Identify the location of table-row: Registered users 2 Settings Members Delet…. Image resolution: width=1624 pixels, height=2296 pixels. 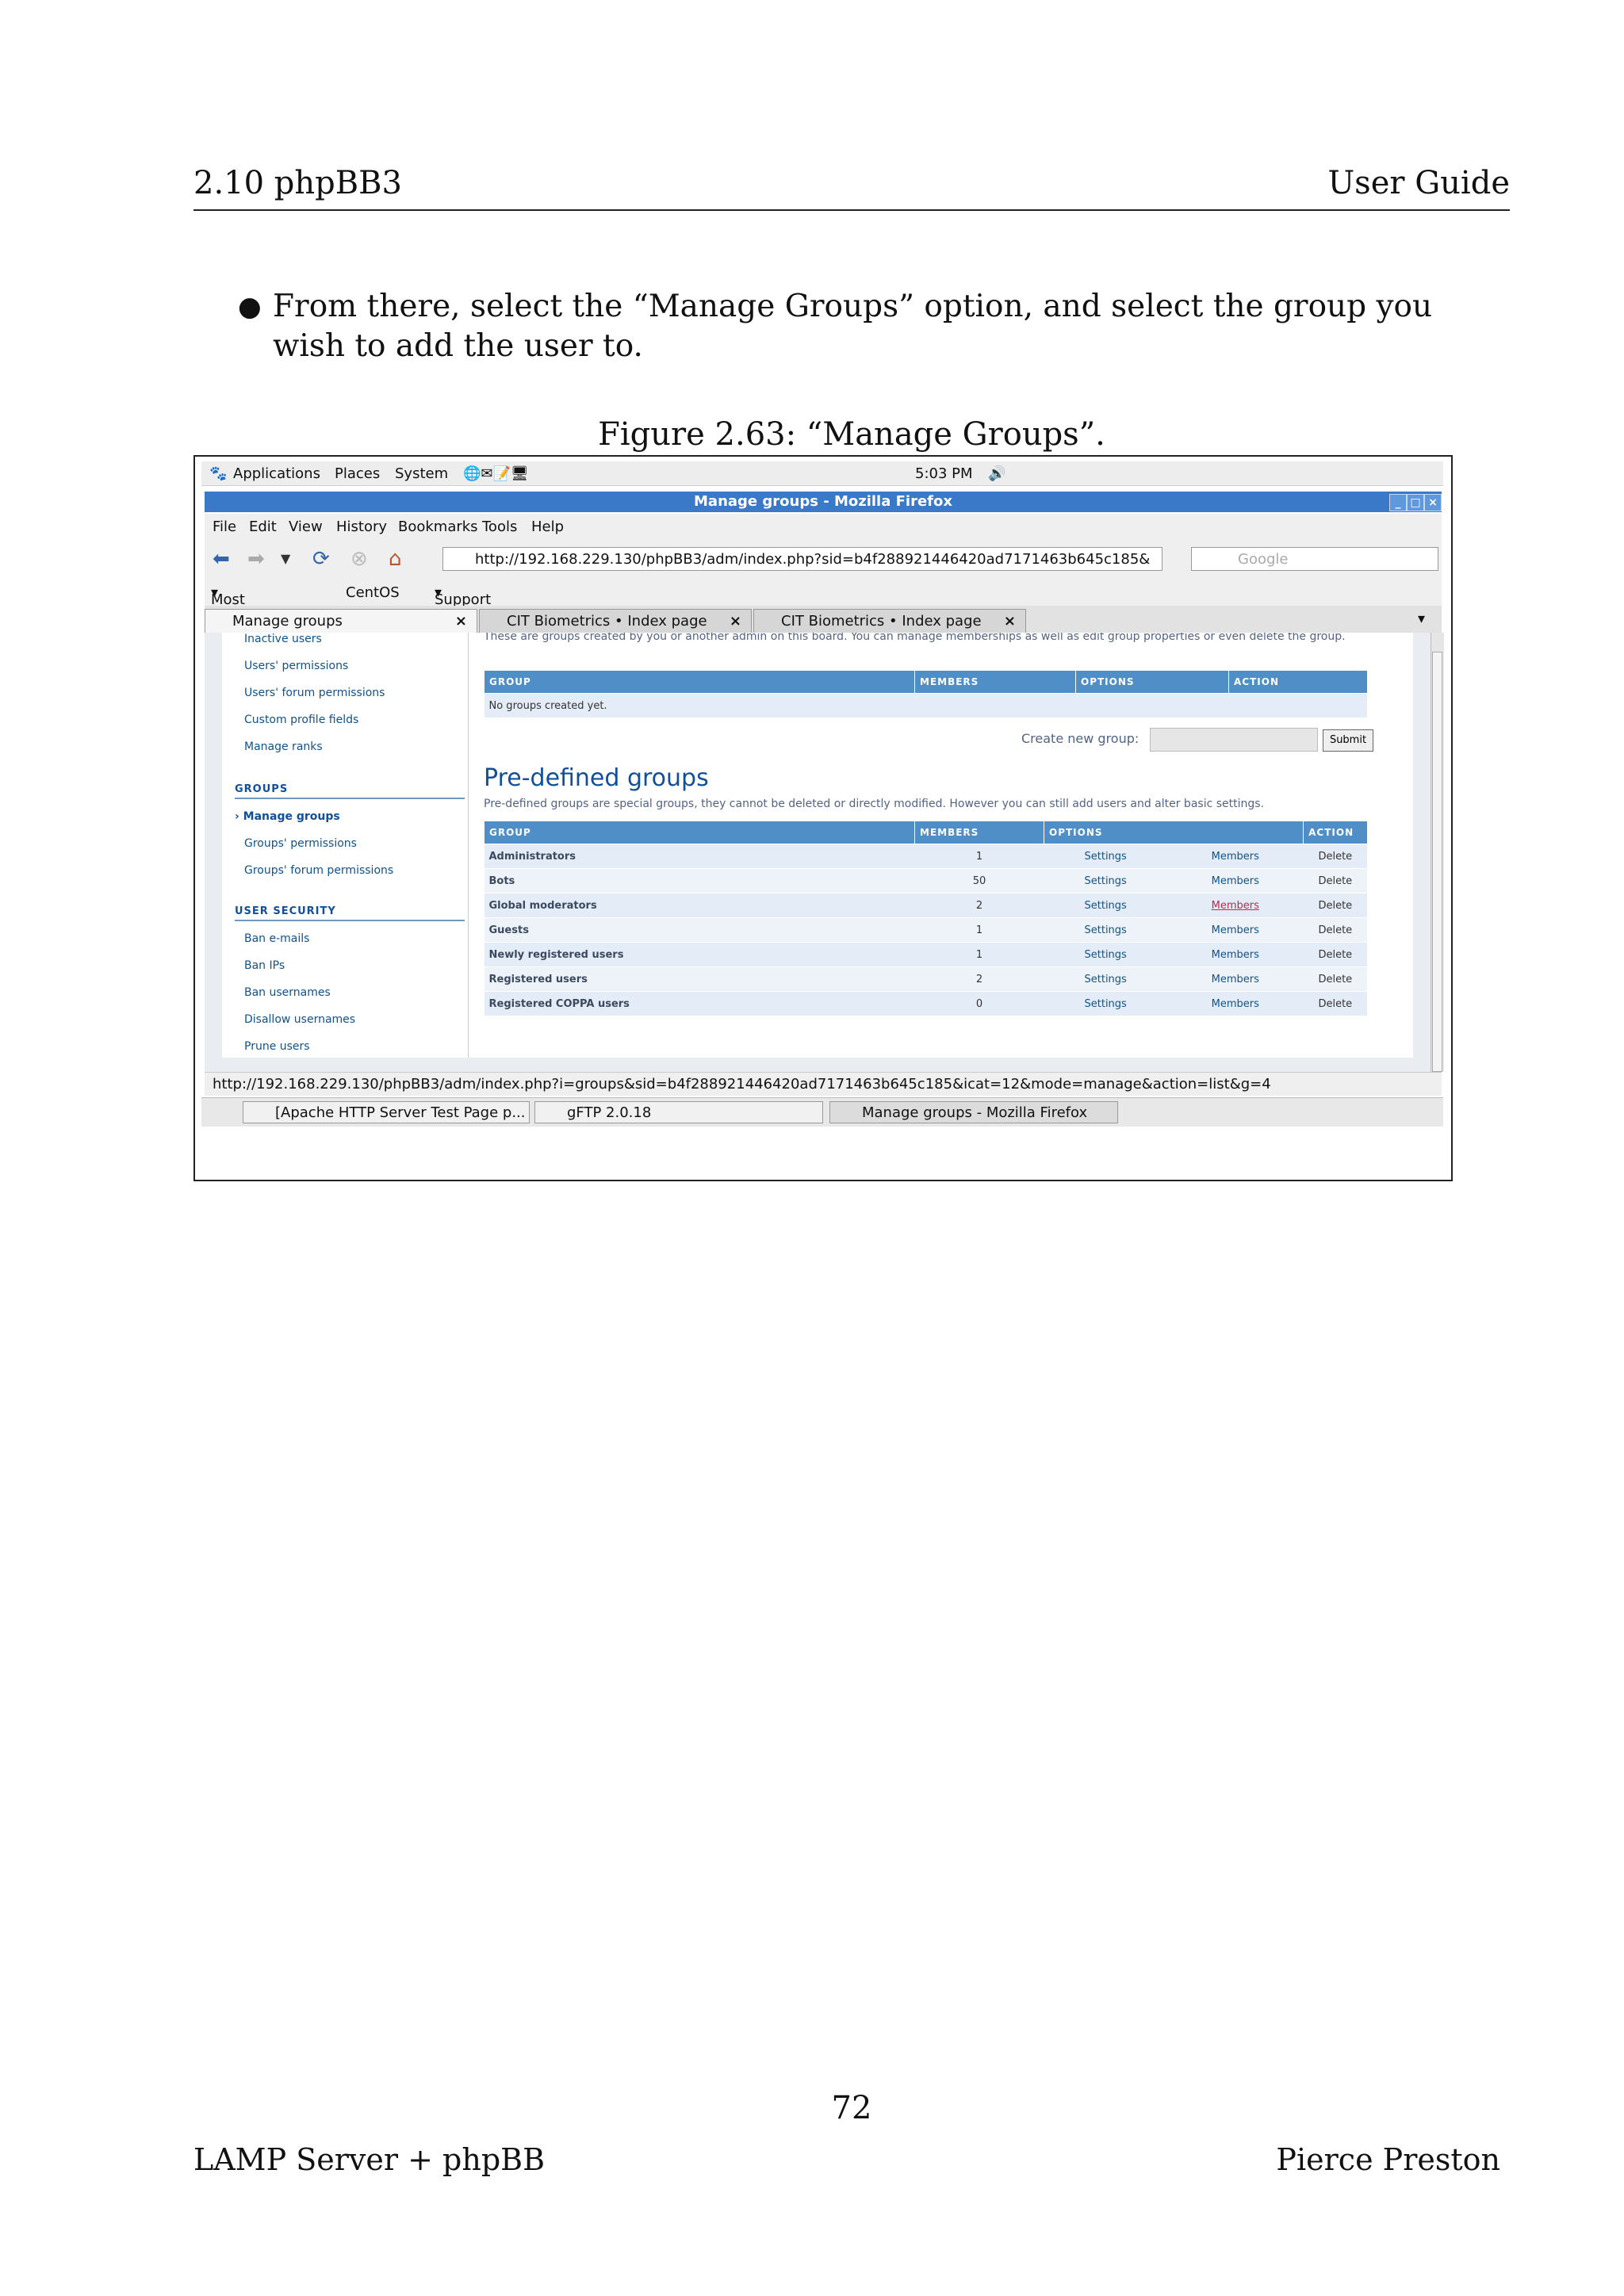
(926, 979).